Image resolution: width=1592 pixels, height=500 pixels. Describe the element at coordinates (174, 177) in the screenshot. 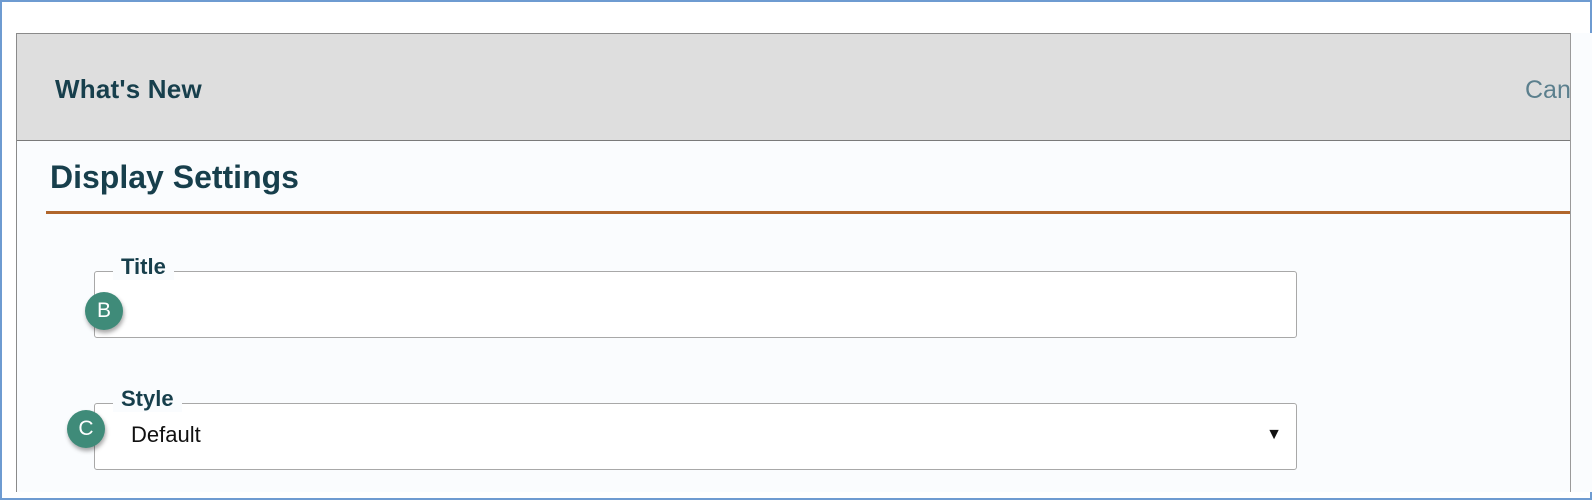

I see `section-title: Display Settings` at that location.